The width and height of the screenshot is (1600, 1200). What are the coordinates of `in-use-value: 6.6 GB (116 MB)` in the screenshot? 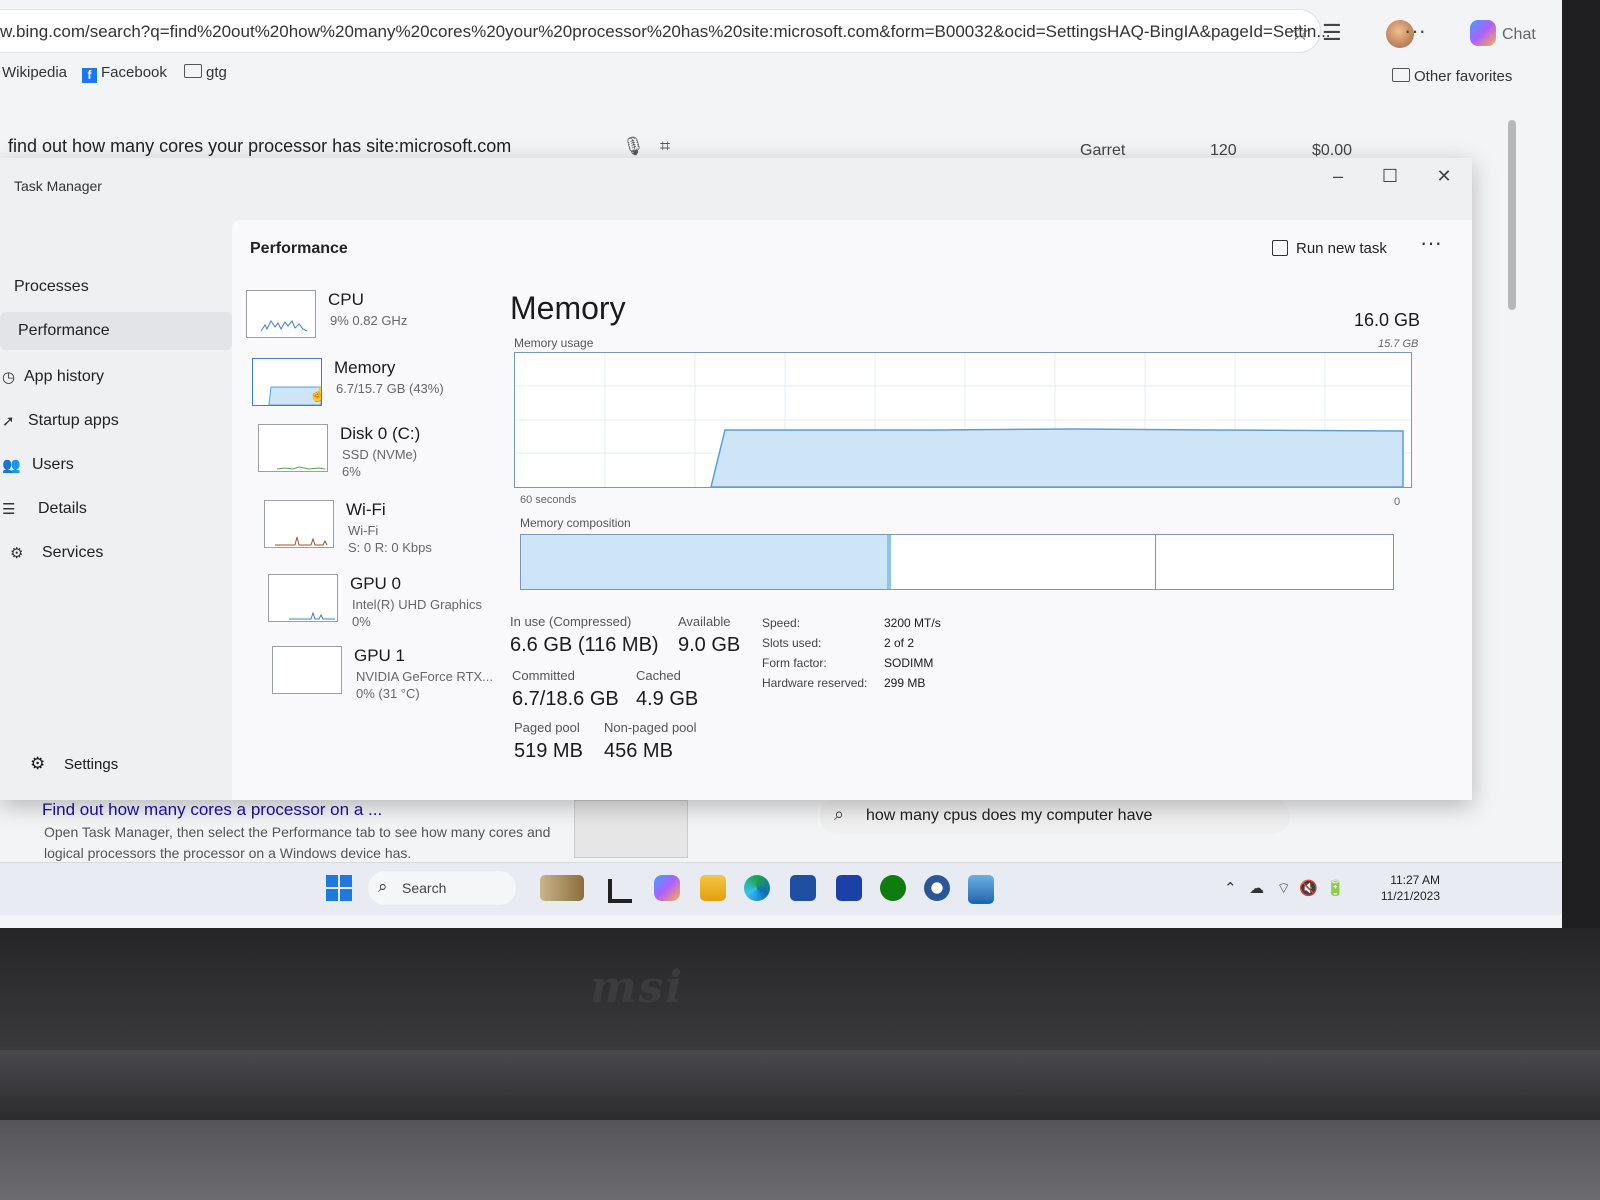 It's located at (584, 645).